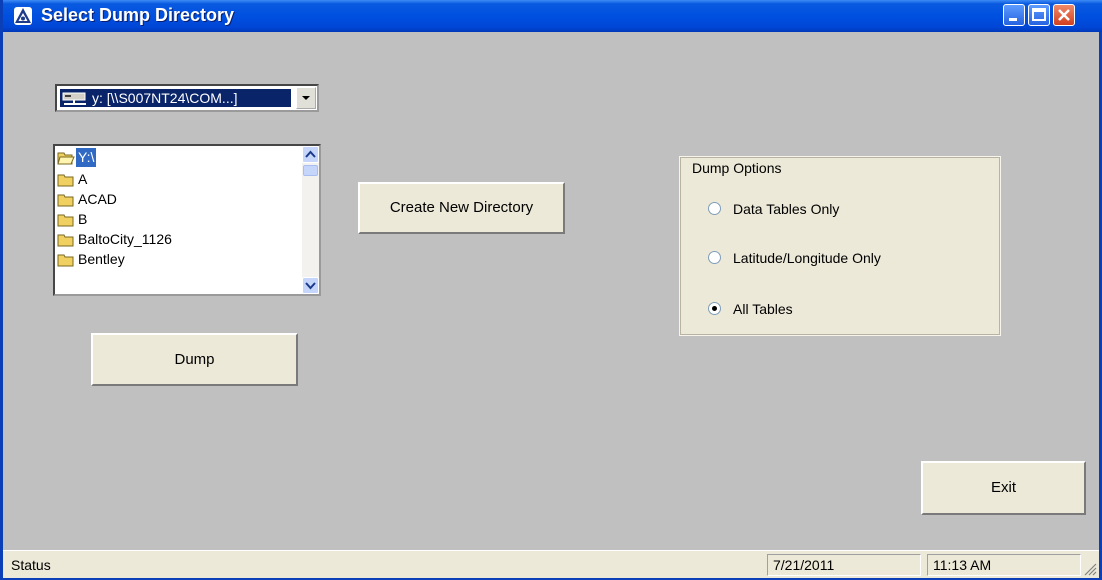 The height and width of the screenshot is (580, 1102). I want to click on status-bar: Status 7/21/2011 11:13 AM, so click(551, 564).